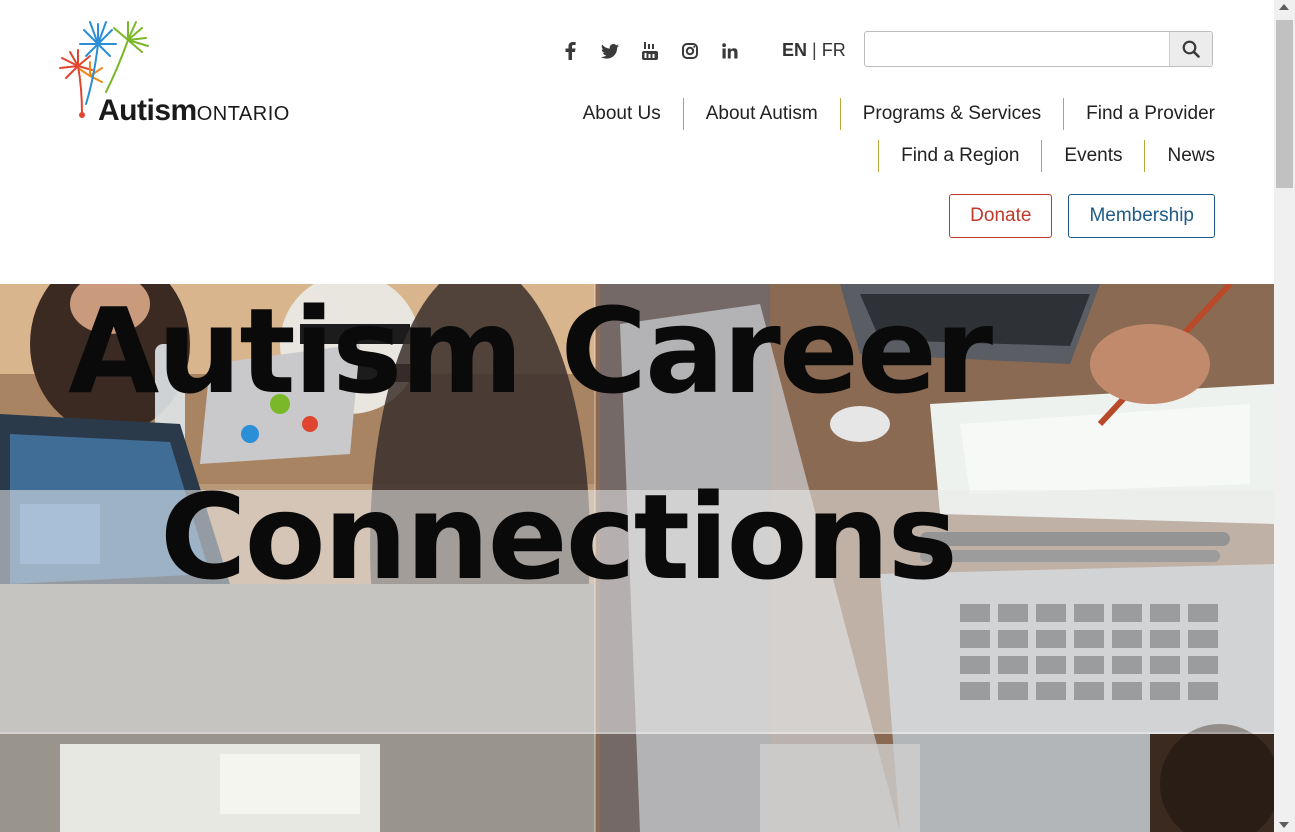 The width and height of the screenshot is (1295, 832). What do you see at coordinates (1179, 156) in the screenshot?
I see `nav-news: News` at bounding box center [1179, 156].